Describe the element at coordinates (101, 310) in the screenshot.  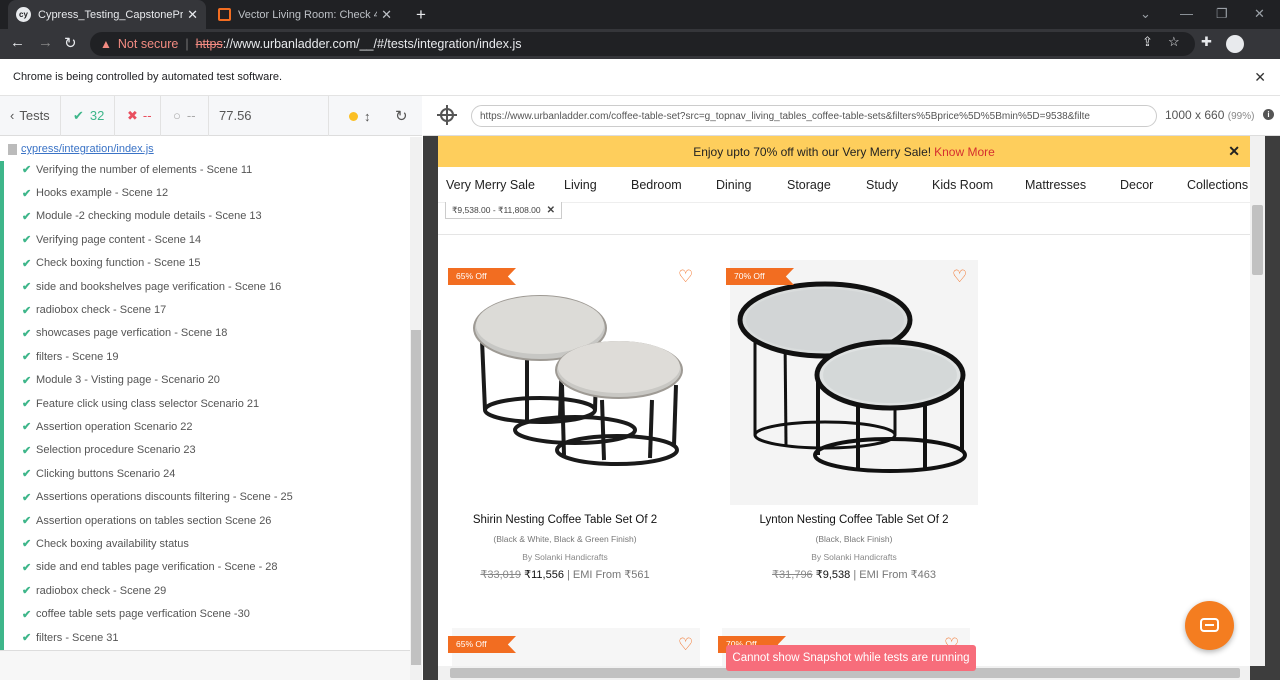
I see `test-title: radiobox check - Scene 17` at that location.